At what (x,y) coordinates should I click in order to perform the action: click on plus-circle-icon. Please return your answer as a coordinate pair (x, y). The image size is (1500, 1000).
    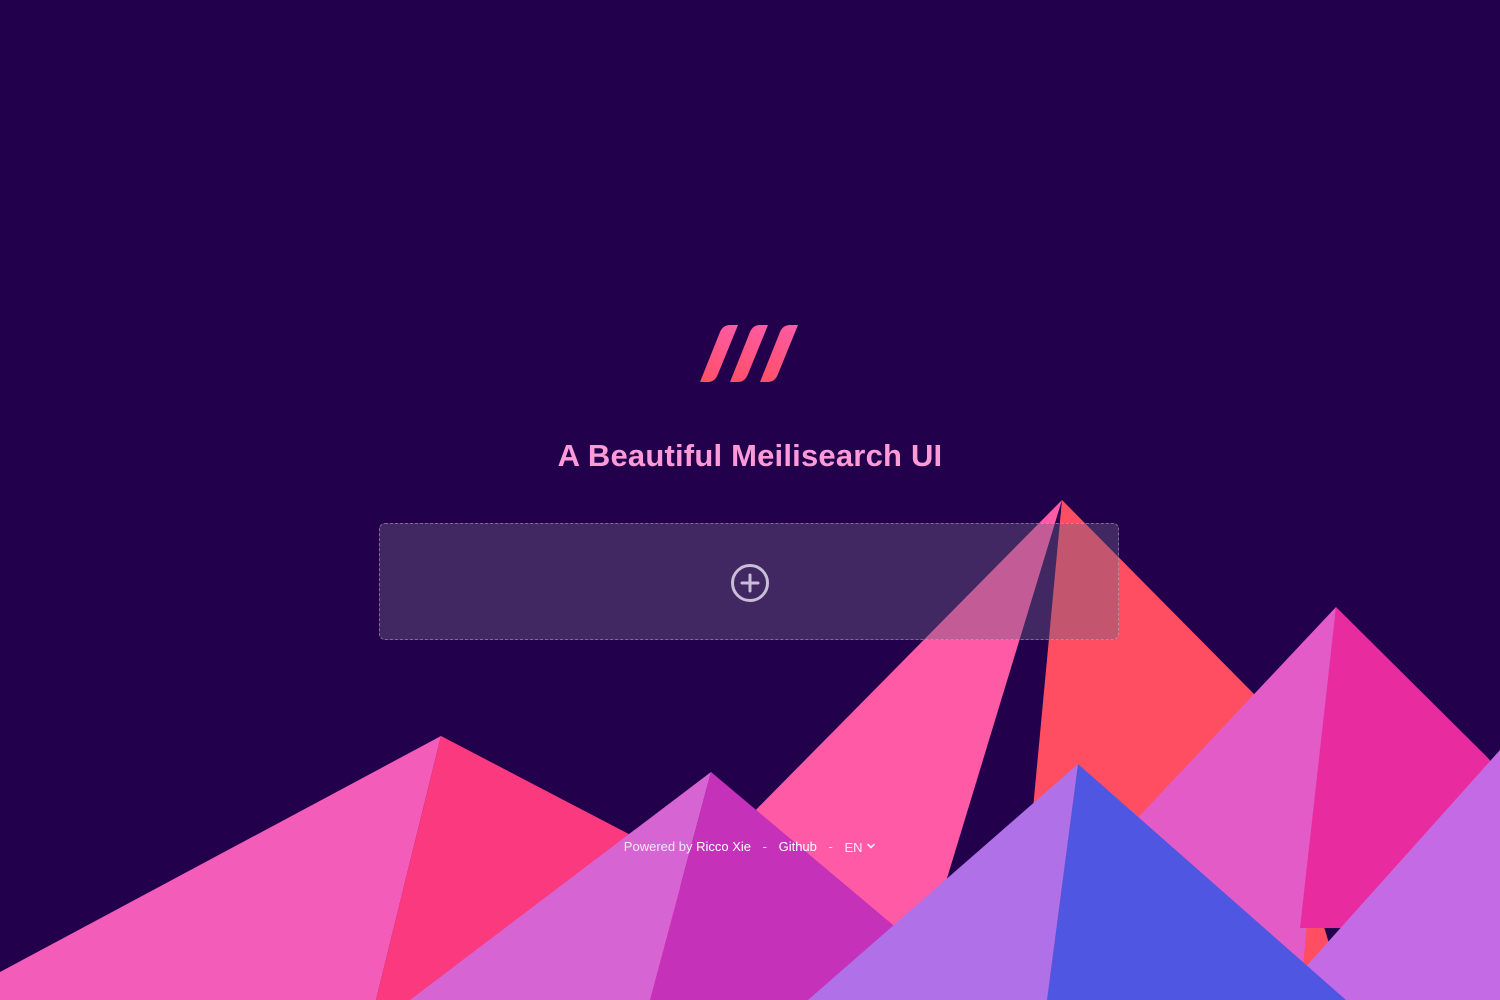
    Looking at the image, I should click on (750, 583).